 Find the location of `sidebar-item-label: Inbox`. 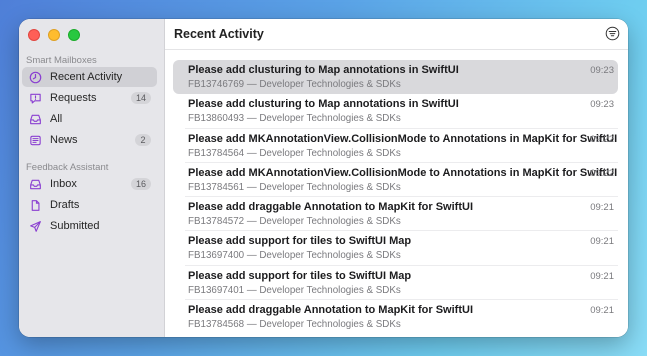

sidebar-item-label: Inbox is located at coordinates (63, 184).